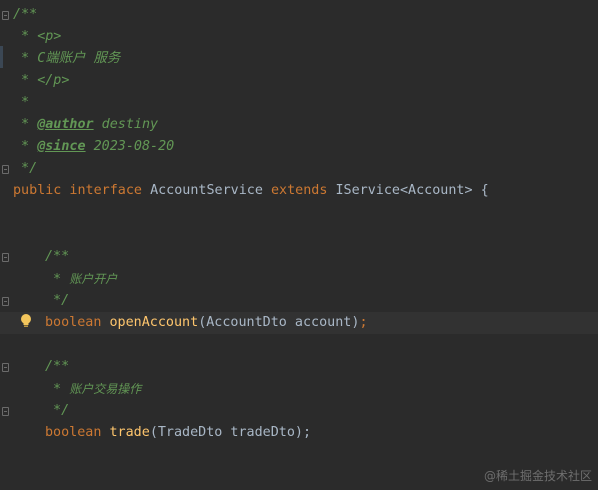  What do you see at coordinates (53, 80) in the screenshot?
I see `html-tag: </p>` at bounding box center [53, 80].